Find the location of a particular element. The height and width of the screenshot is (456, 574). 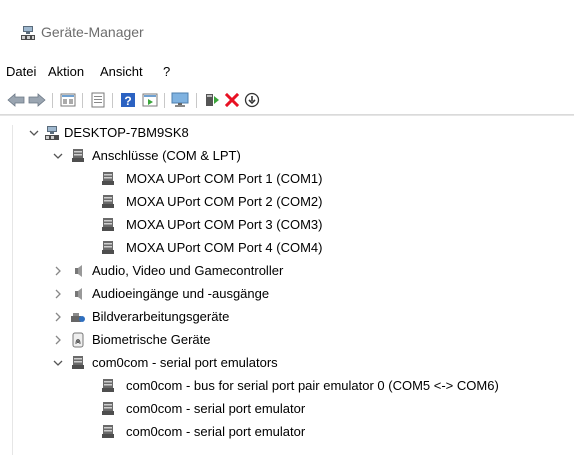

camera-icon is located at coordinates (78, 317).